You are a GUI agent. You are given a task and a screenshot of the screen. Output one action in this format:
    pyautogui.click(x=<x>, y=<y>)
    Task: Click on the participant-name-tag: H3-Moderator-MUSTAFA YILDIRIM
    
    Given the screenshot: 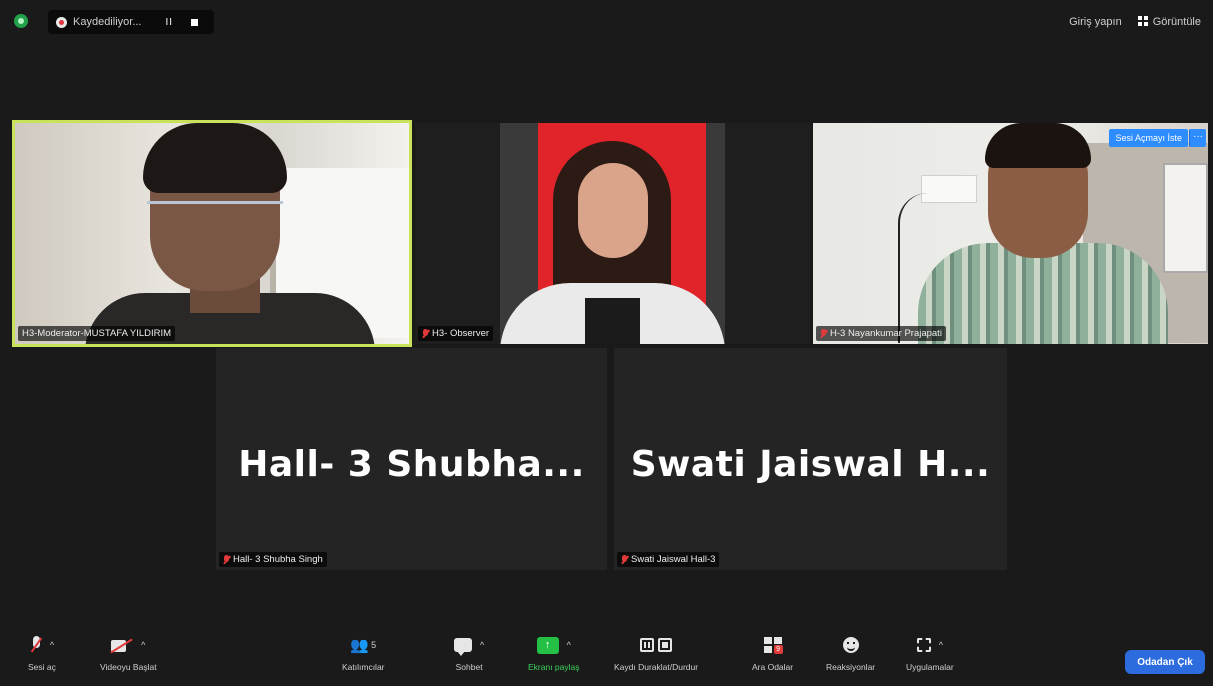 What is the action you would take?
    pyautogui.click(x=97, y=333)
    